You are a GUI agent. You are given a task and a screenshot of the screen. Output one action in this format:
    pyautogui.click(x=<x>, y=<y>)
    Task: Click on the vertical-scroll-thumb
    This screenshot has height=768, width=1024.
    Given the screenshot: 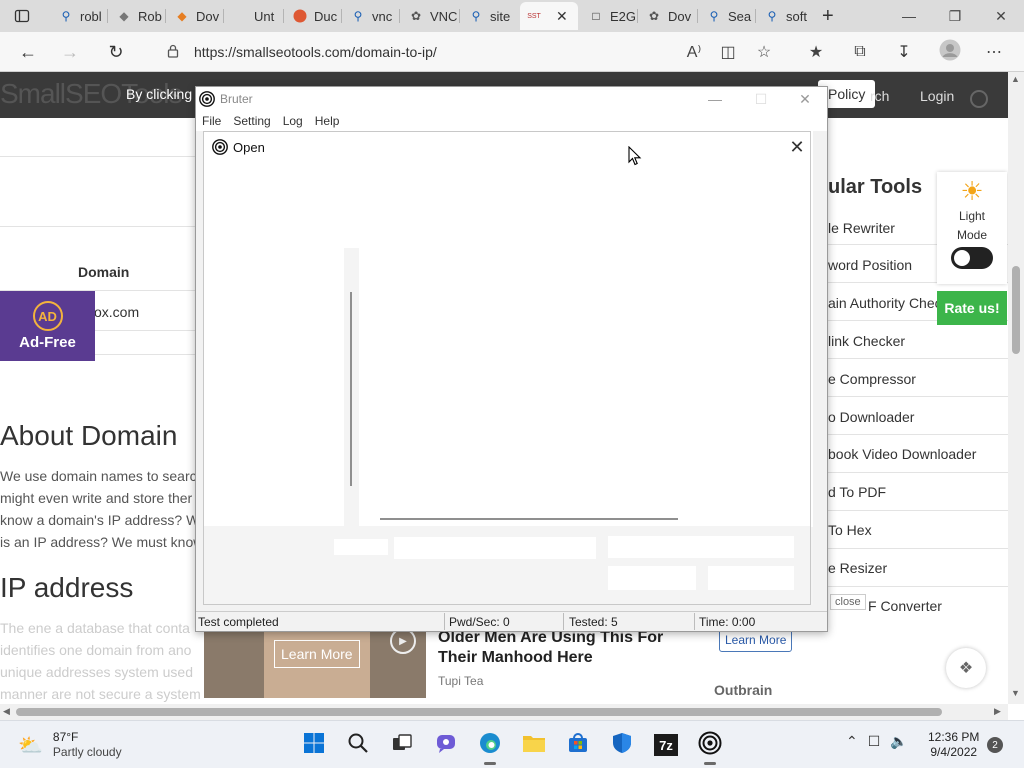 What is the action you would take?
    pyautogui.click(x=1016, y=310)
    